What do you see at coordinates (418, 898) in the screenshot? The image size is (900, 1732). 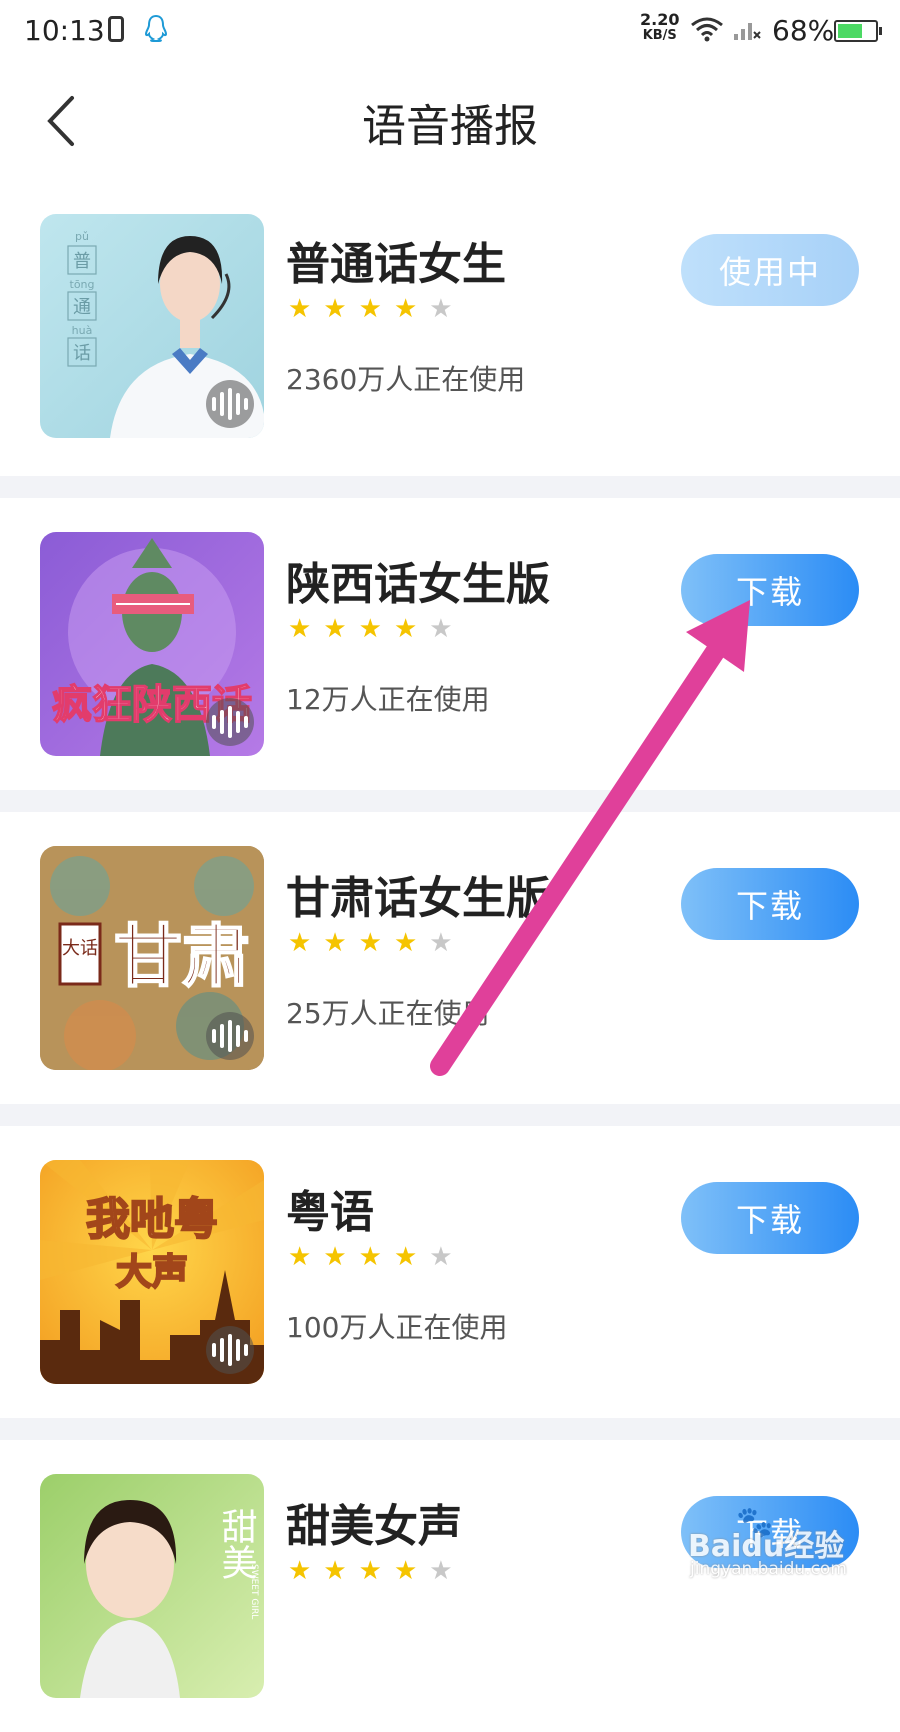 I see `voice-name: 甘肃话女生版` at bounding box center [418, 898].